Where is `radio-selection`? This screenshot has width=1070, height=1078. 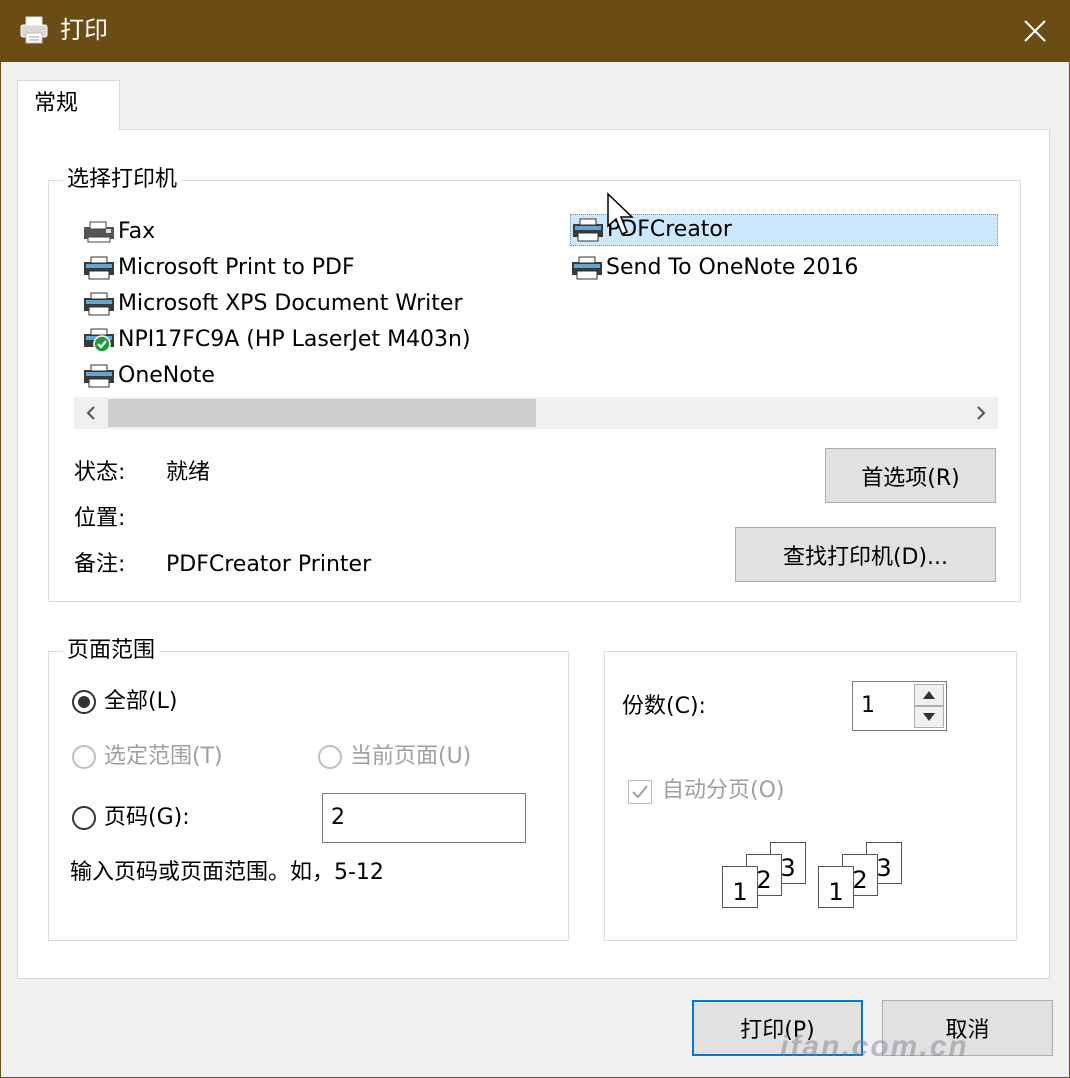 radio-selection is located at coordinates (84, 757).